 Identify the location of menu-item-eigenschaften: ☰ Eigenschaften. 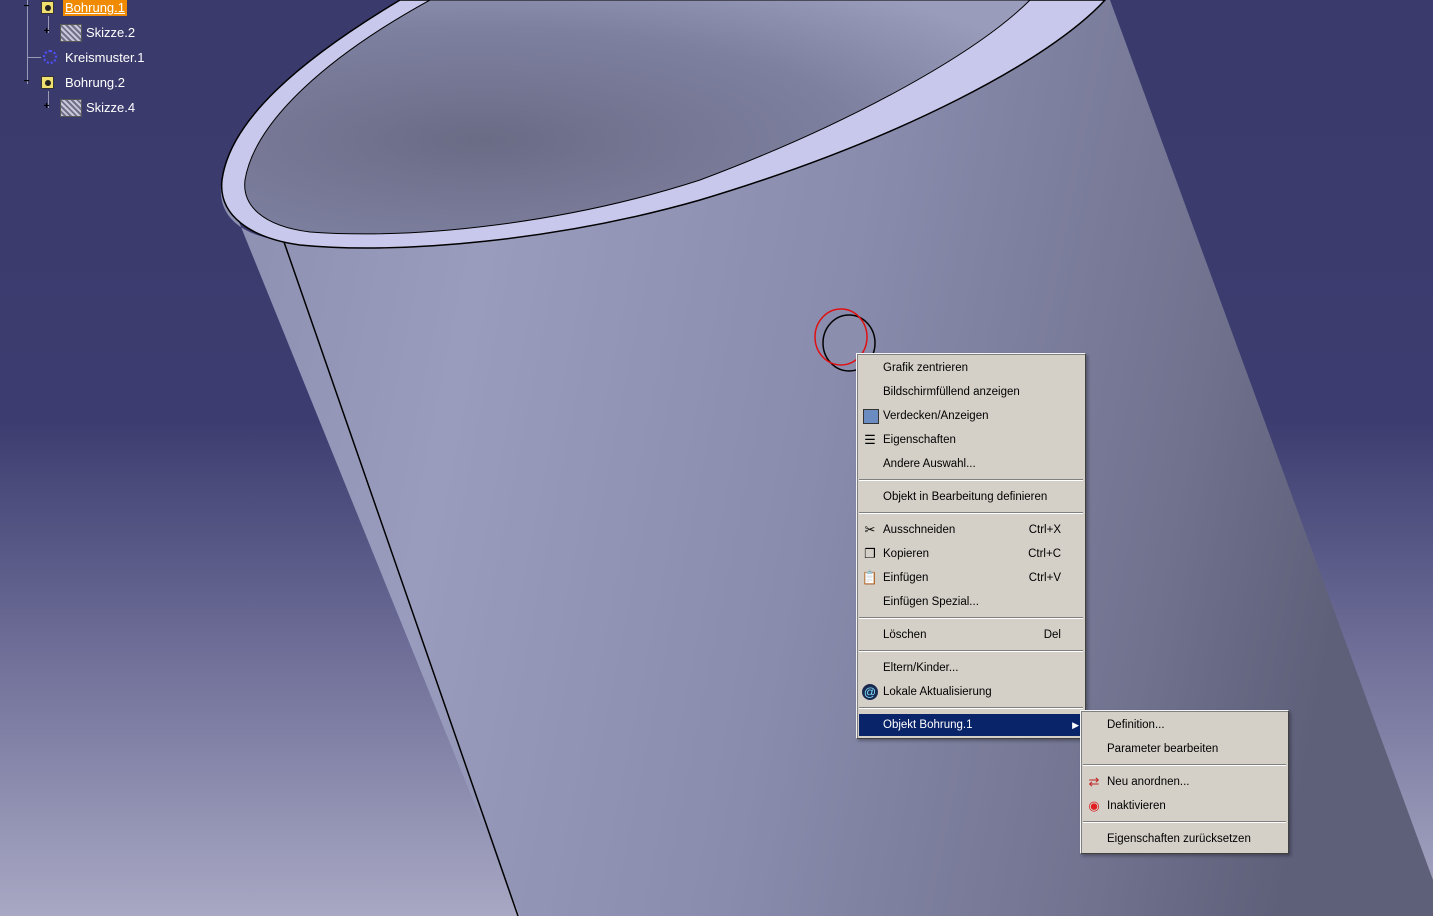
(971, 440).